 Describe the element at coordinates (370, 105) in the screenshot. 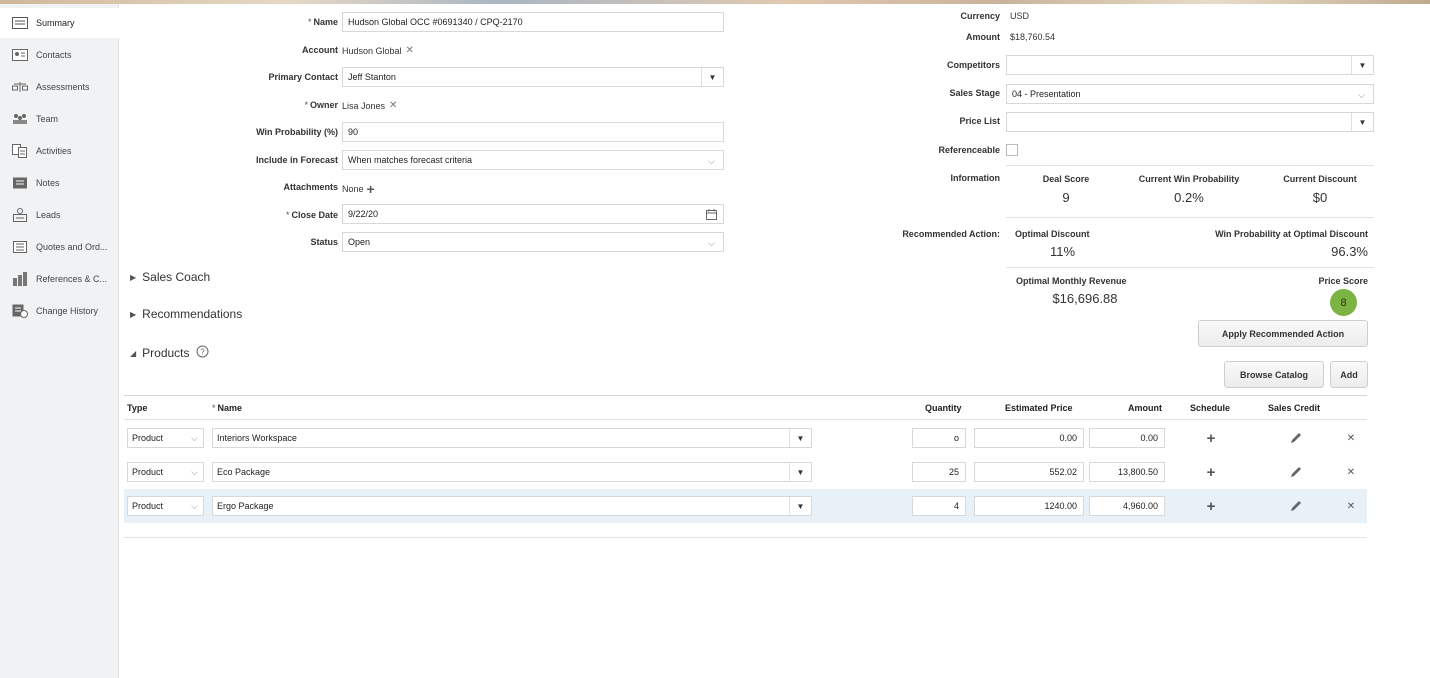

I see `owner-value: Lisa Jones ✕` at that location.